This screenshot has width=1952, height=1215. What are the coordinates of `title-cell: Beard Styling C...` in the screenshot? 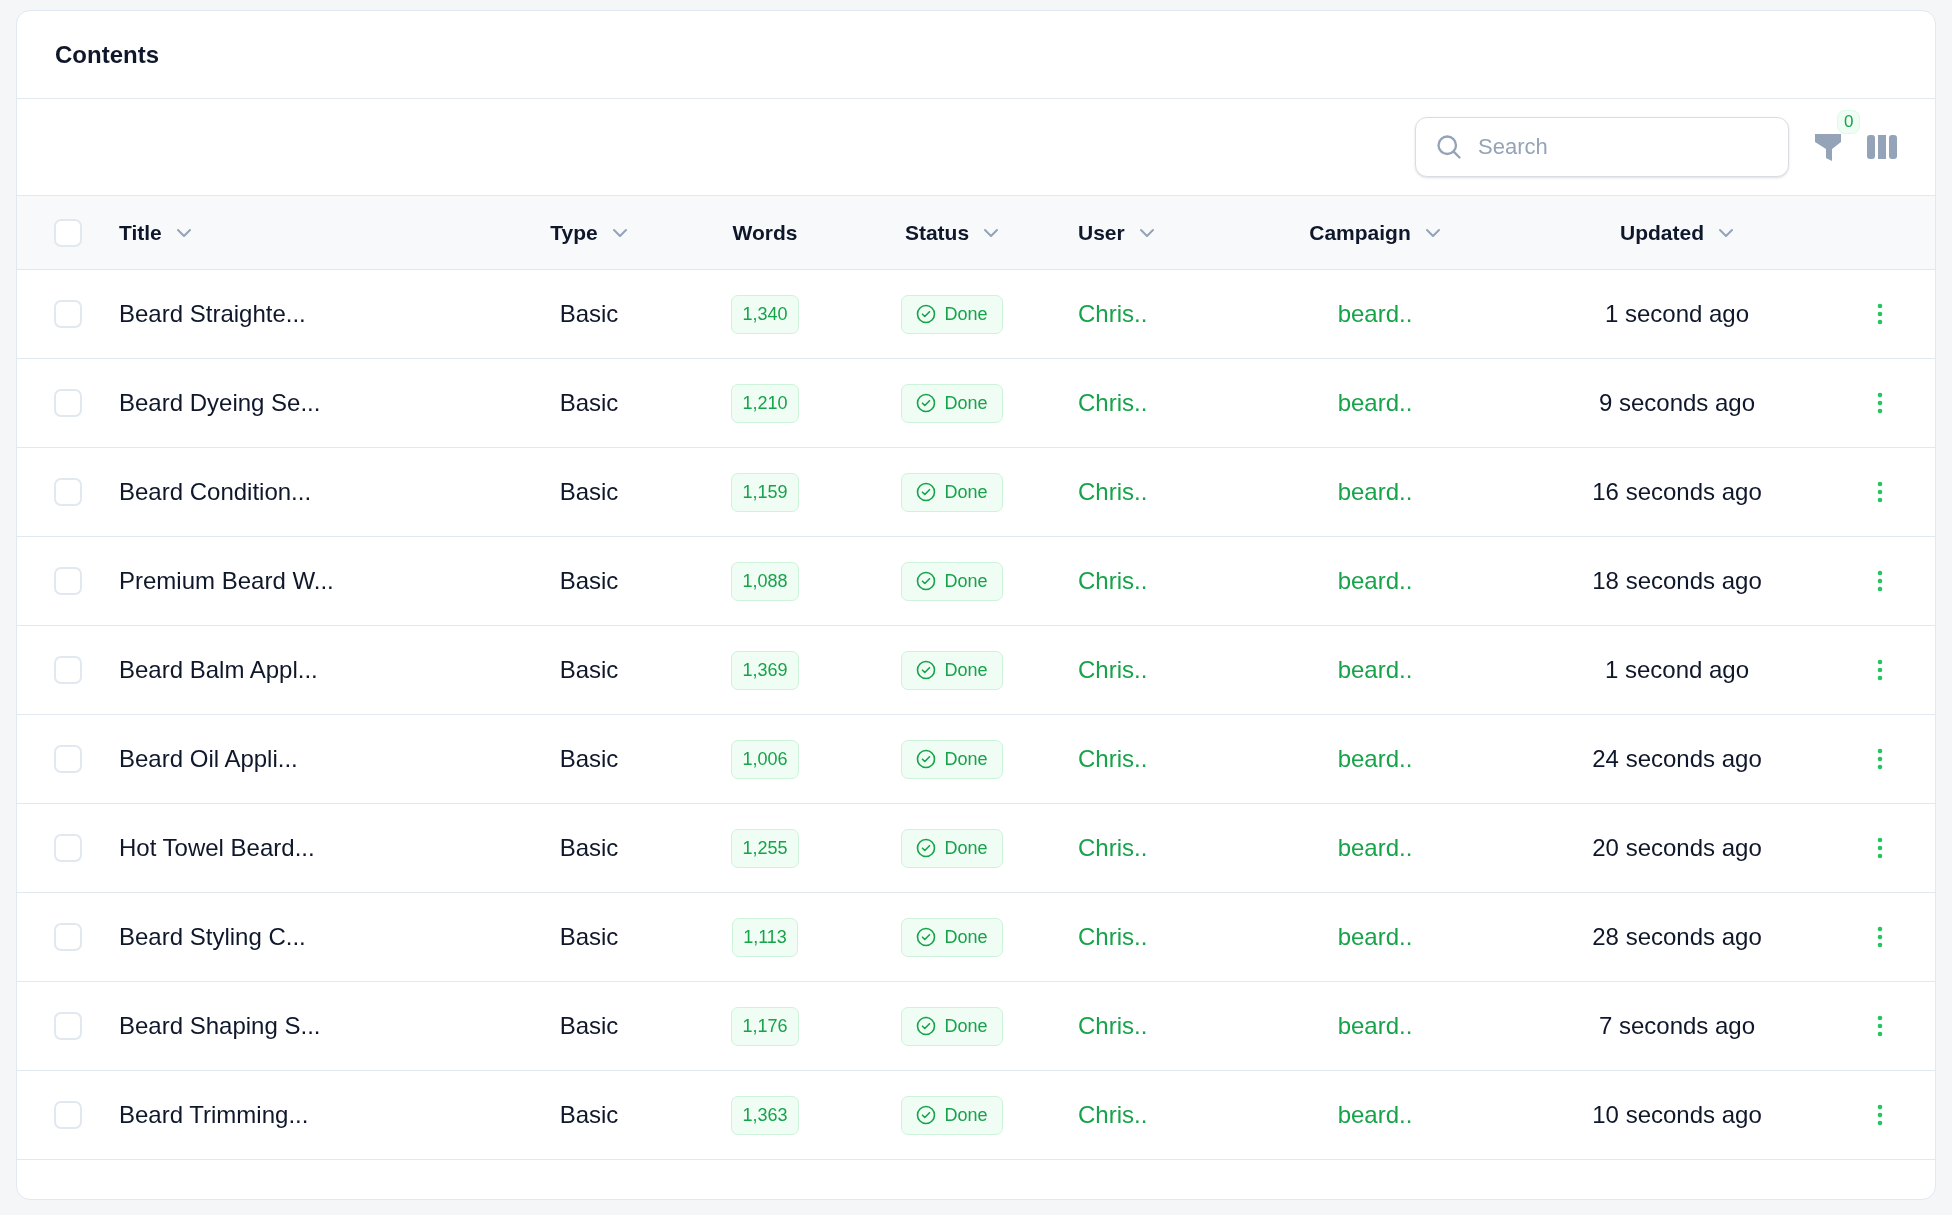 It's located at (212, 937).